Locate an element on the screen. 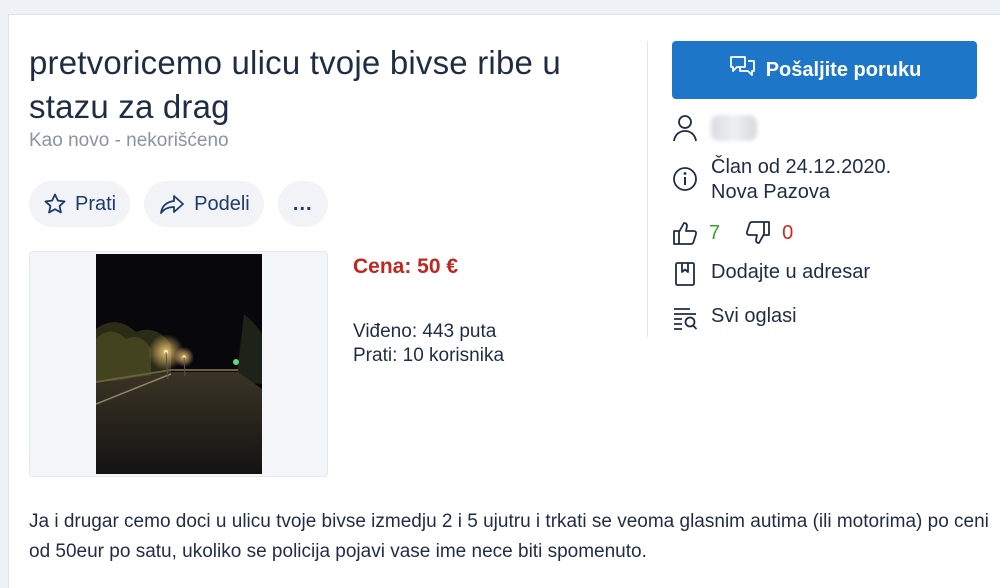  dislikes-count: 0 is located at coordinates (788, 232).